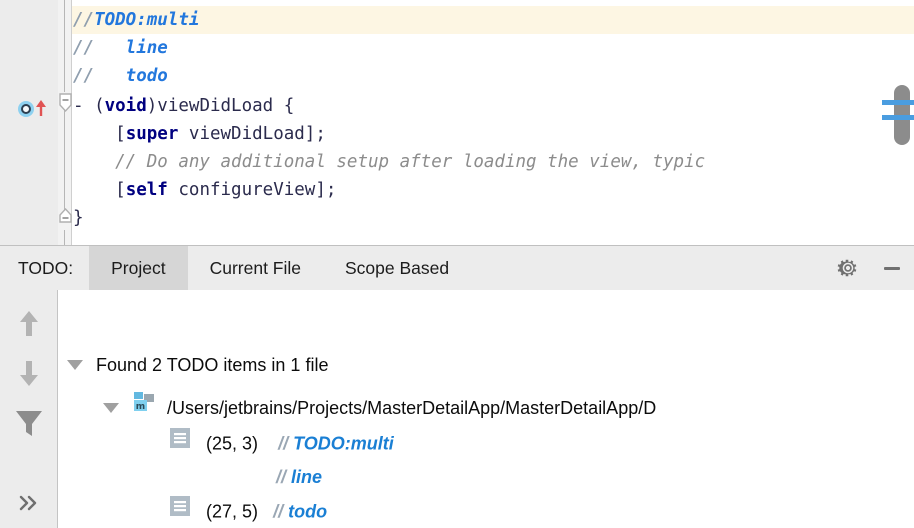 This screenshot has width=914, height=528. What do you see at coordinates (89, 106) in the screenshot?
I see `code-token-plain: - (` at bounding box center [89, 106].